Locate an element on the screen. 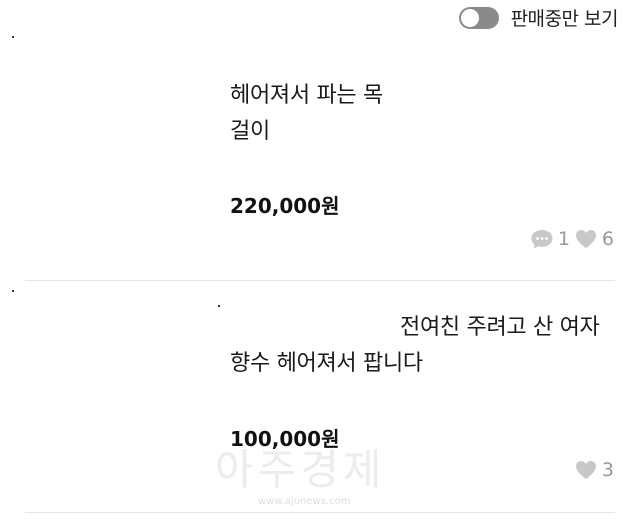 The width and height of the screenshot is (640, 526). watermark-logo: 아주경제 is located at coordinates (300, 469).